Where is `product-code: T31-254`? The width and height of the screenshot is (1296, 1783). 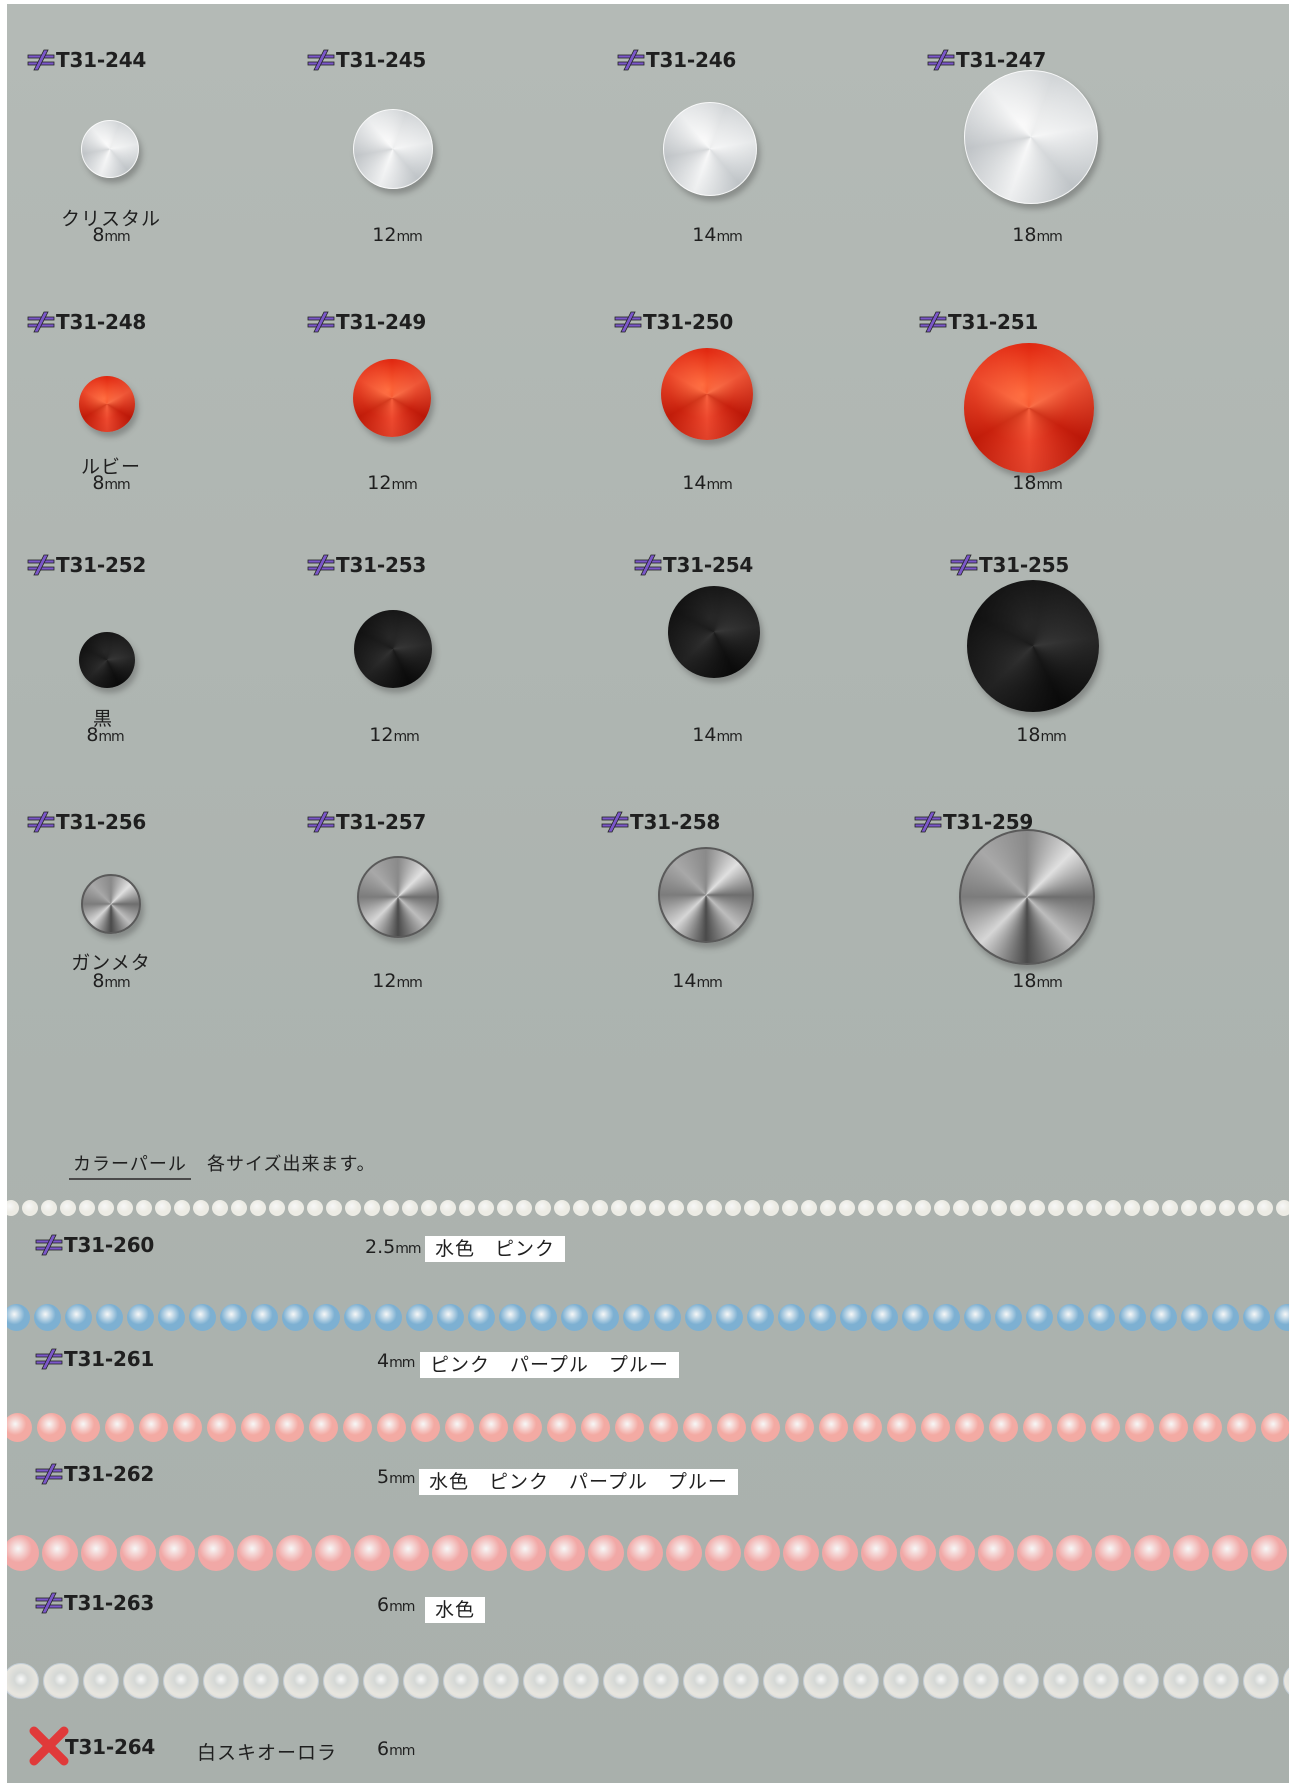
product-code: T31-254 is located at coordinates (693, 565).